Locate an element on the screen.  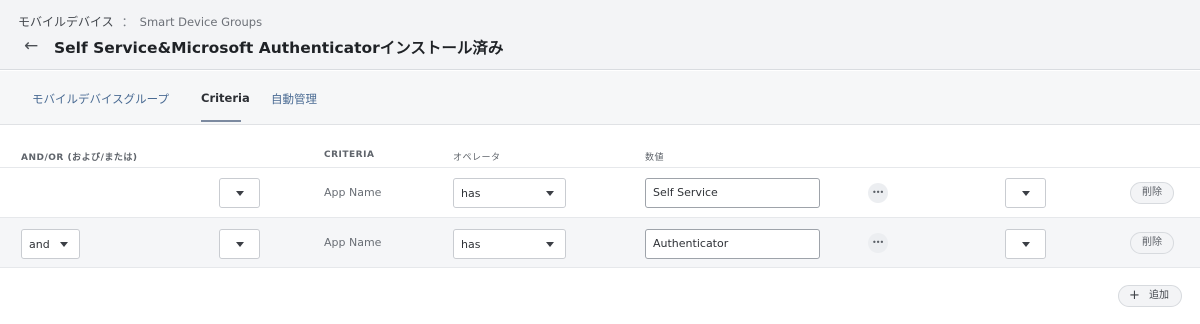
add-criteria-button: + 追加 is located at coordinates (1150, 296).